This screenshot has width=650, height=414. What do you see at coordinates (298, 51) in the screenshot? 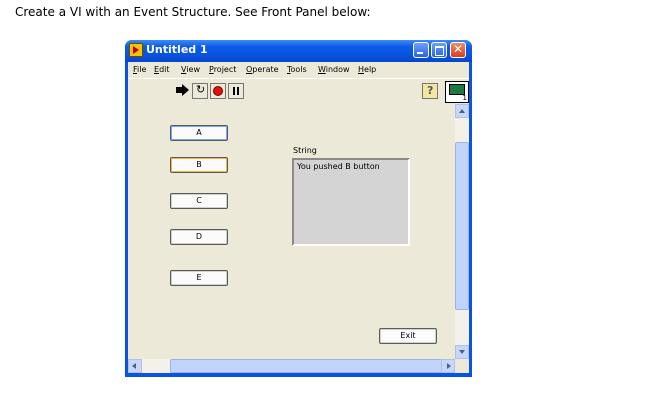
I see `title-bar: Untitled 1` at bounding box center [298, 51].